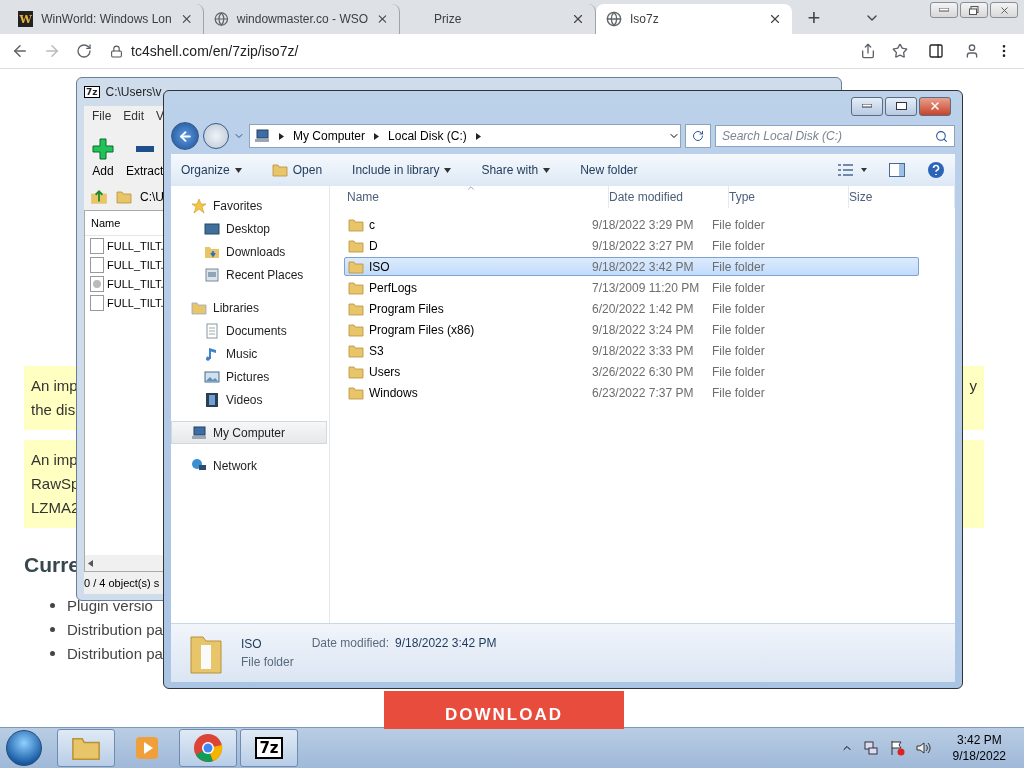 The image size is (1024, 768). I want to click on preview-pane-icon, so click(897, 170).